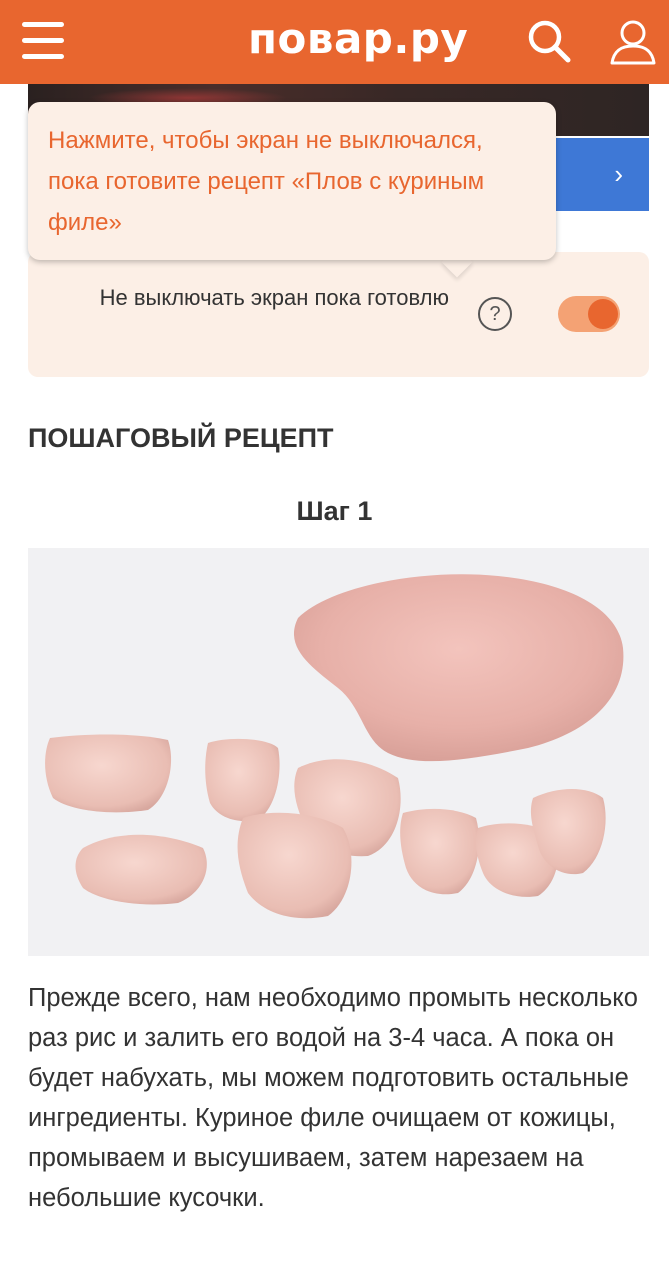  What do you see at coordinates (274, 297) in the screenshot?
I see `keep-screen-label: Не выключать экран пока готовлю` at bounding box center [274, 297].